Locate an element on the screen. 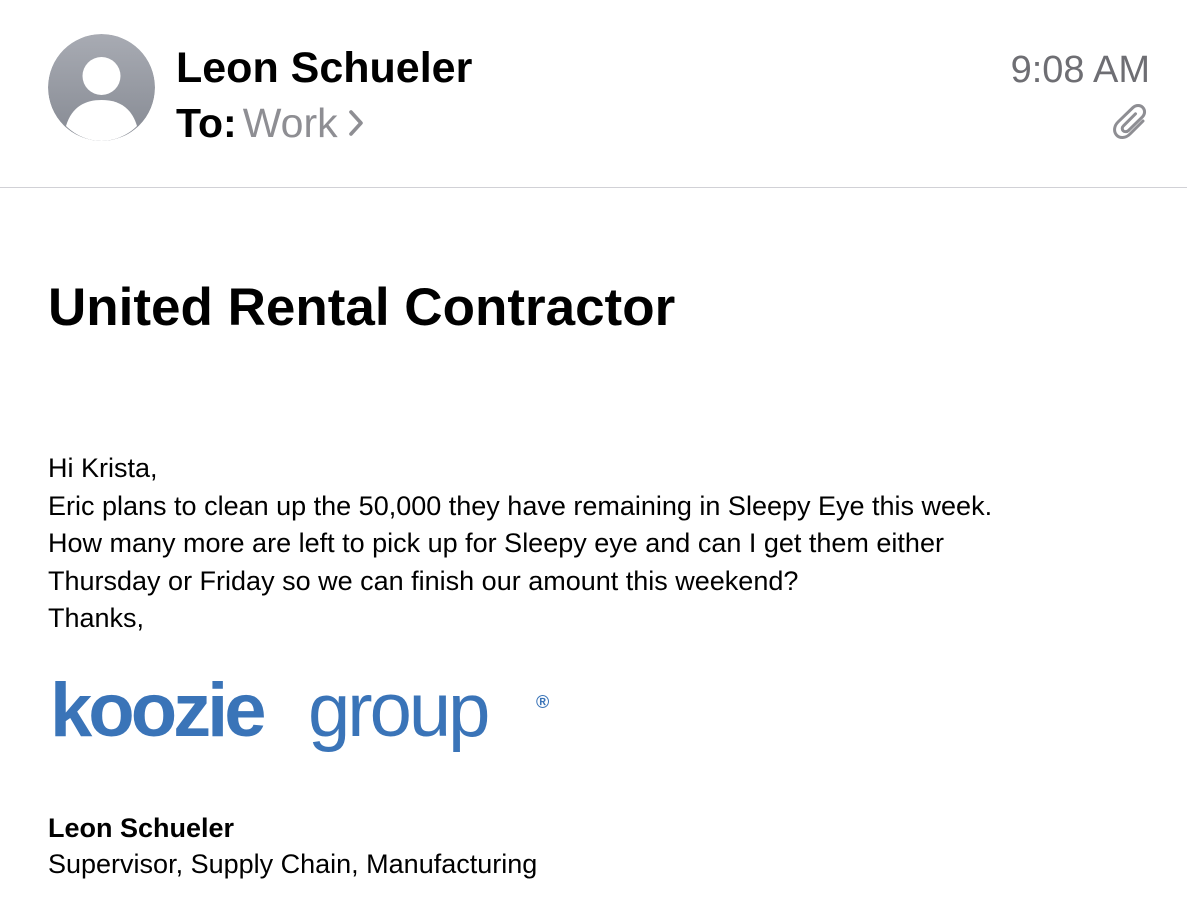 The width and height of the screenshot is (1187, 919). email-subject: United Rental Contractor is located at coordinates (362, 307).